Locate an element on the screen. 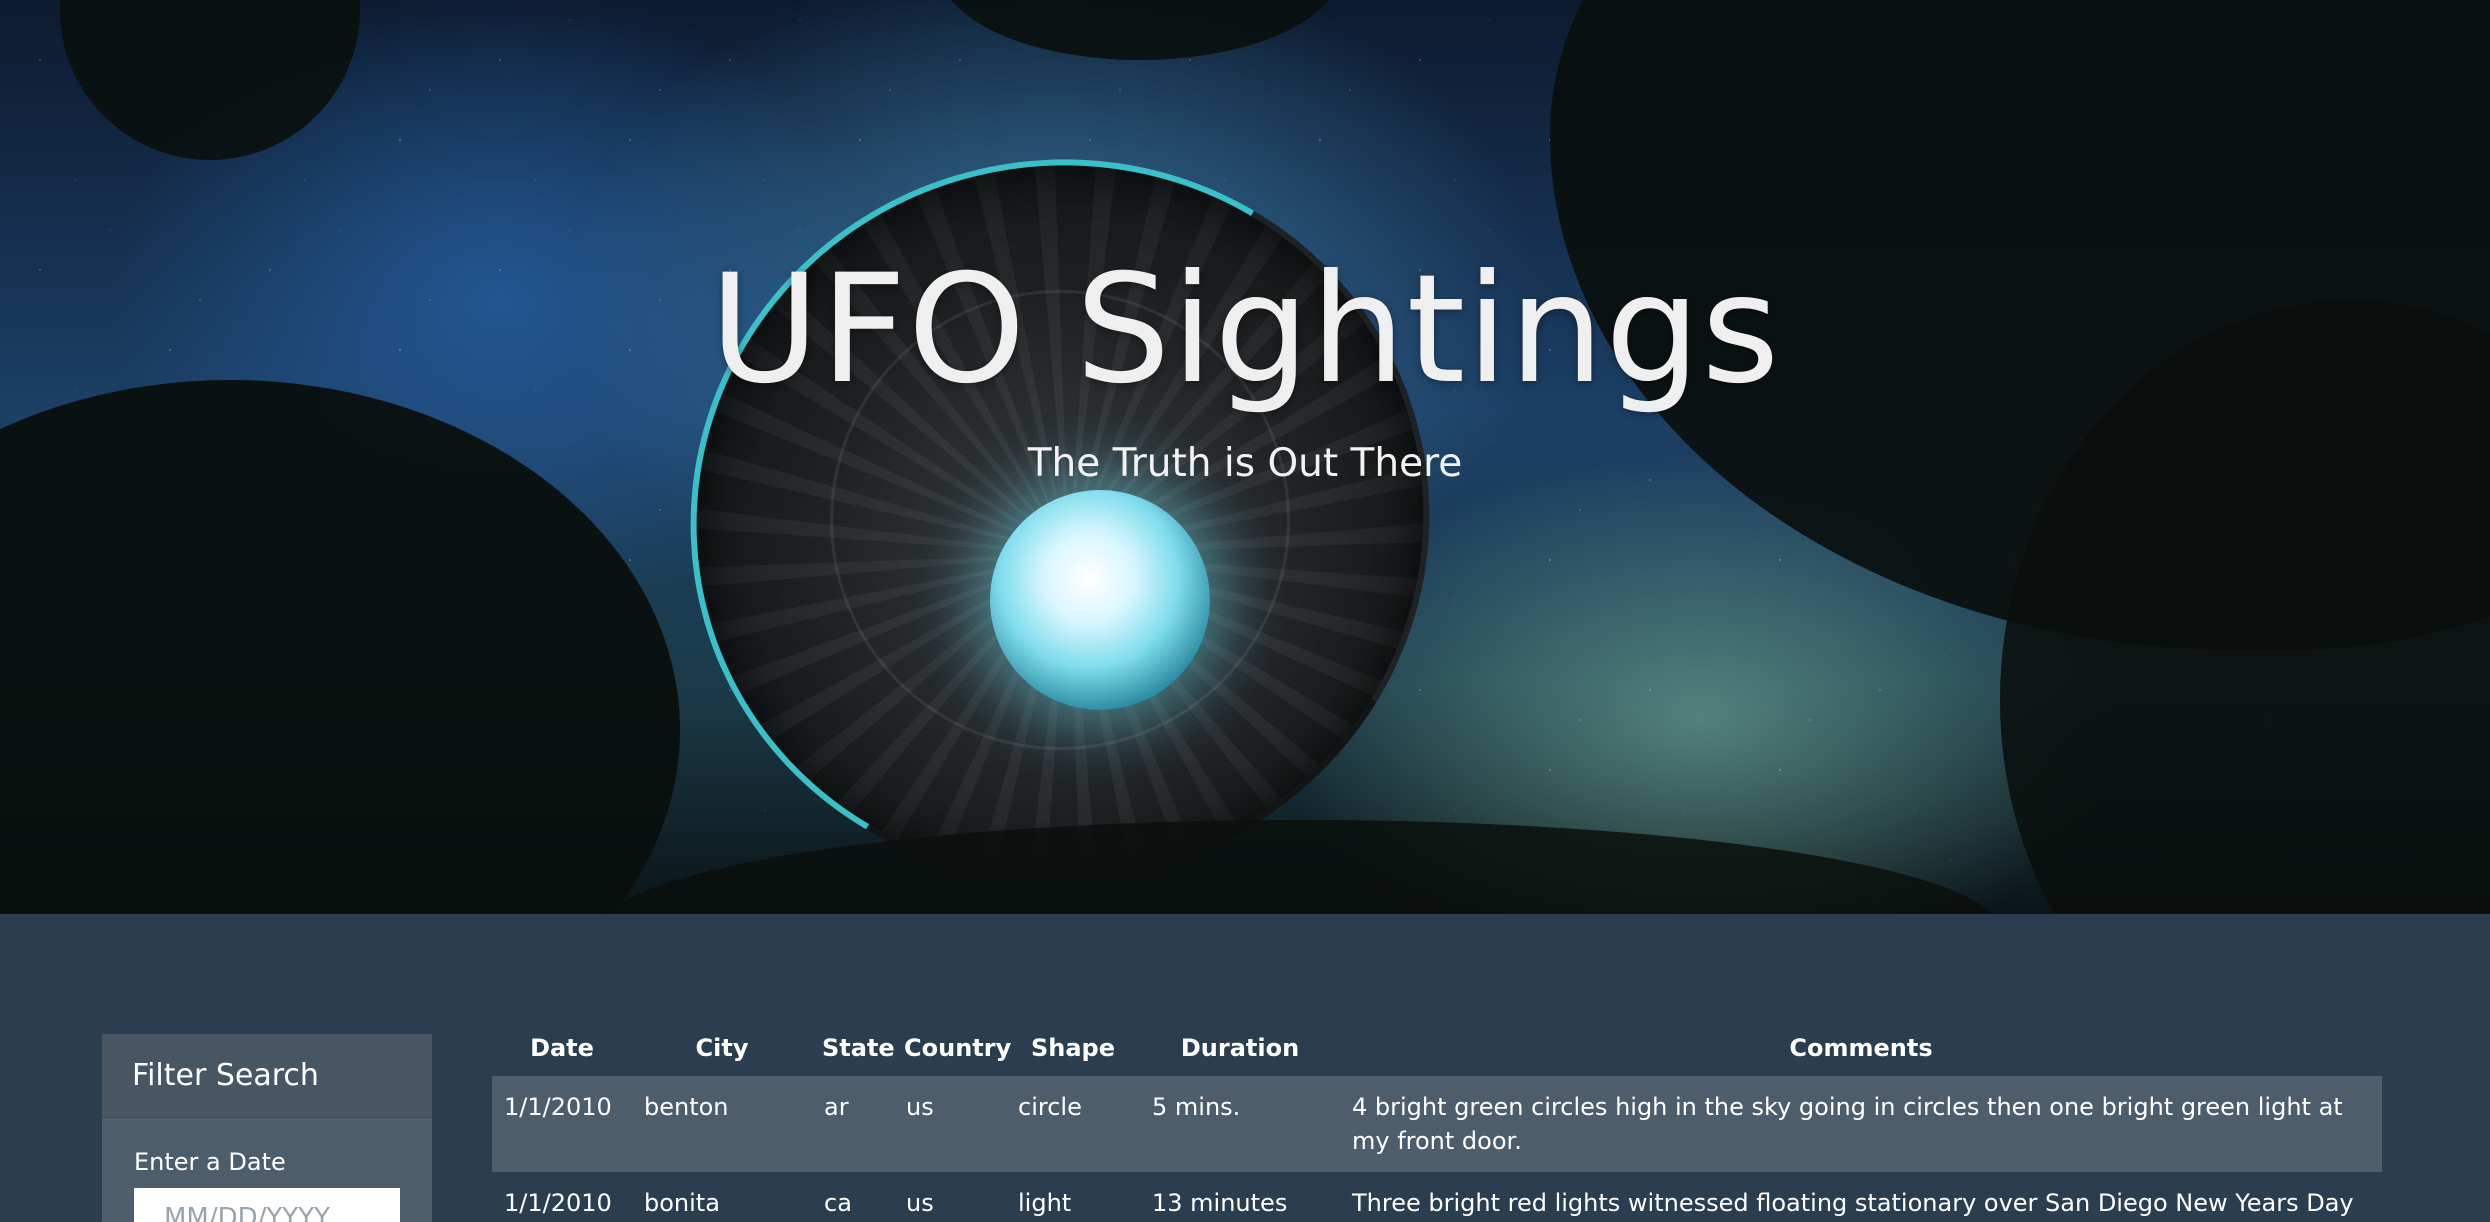  filter-panel-heading: Filter Search is located at coordinates (267, 1076).